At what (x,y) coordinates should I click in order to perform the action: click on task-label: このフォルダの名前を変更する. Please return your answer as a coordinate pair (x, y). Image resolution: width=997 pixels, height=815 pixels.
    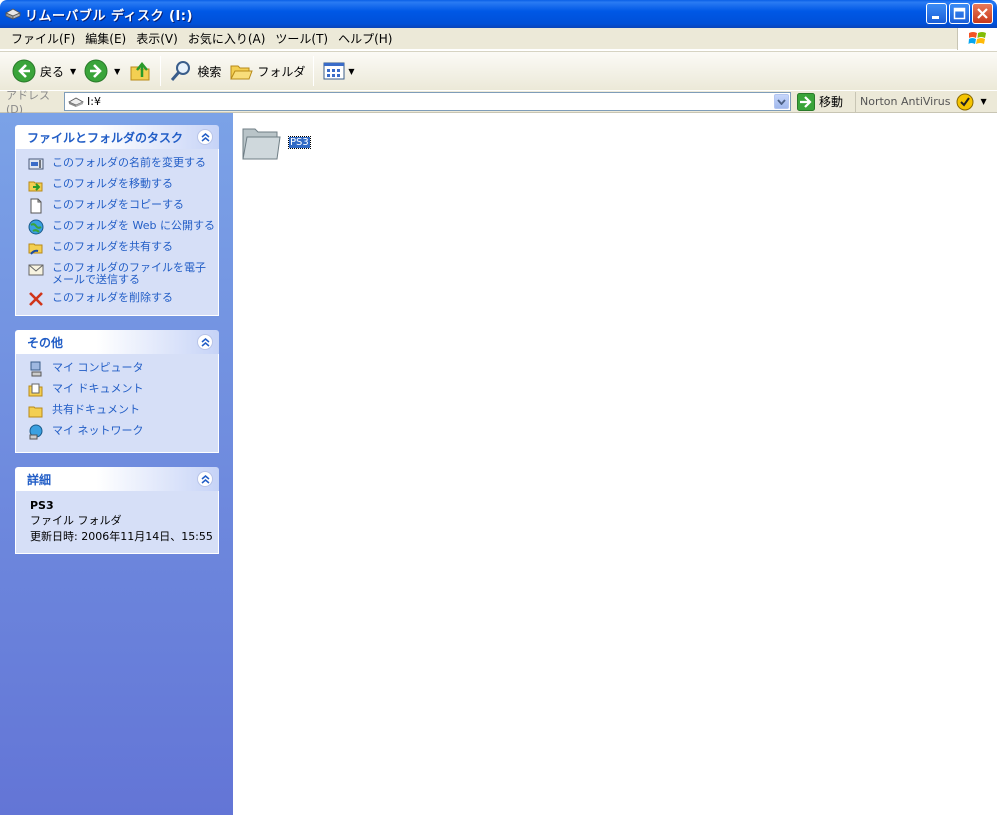
    Looking at the image, I should click on (129, 162).